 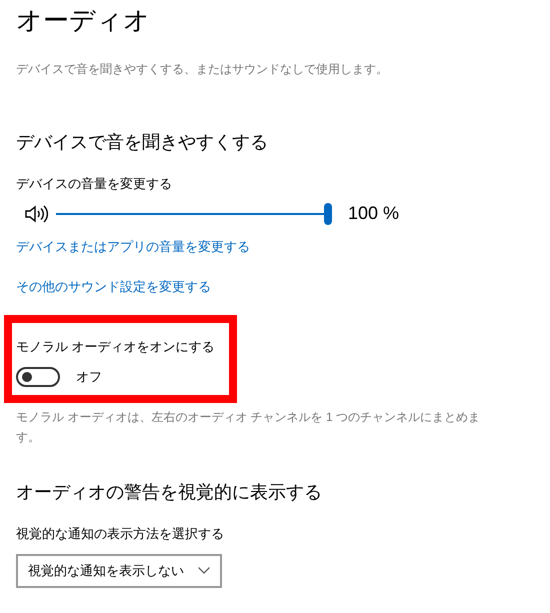 I want to click on toggle-label: モノラル オーディオをオンにする, so click(x=115, y=347).